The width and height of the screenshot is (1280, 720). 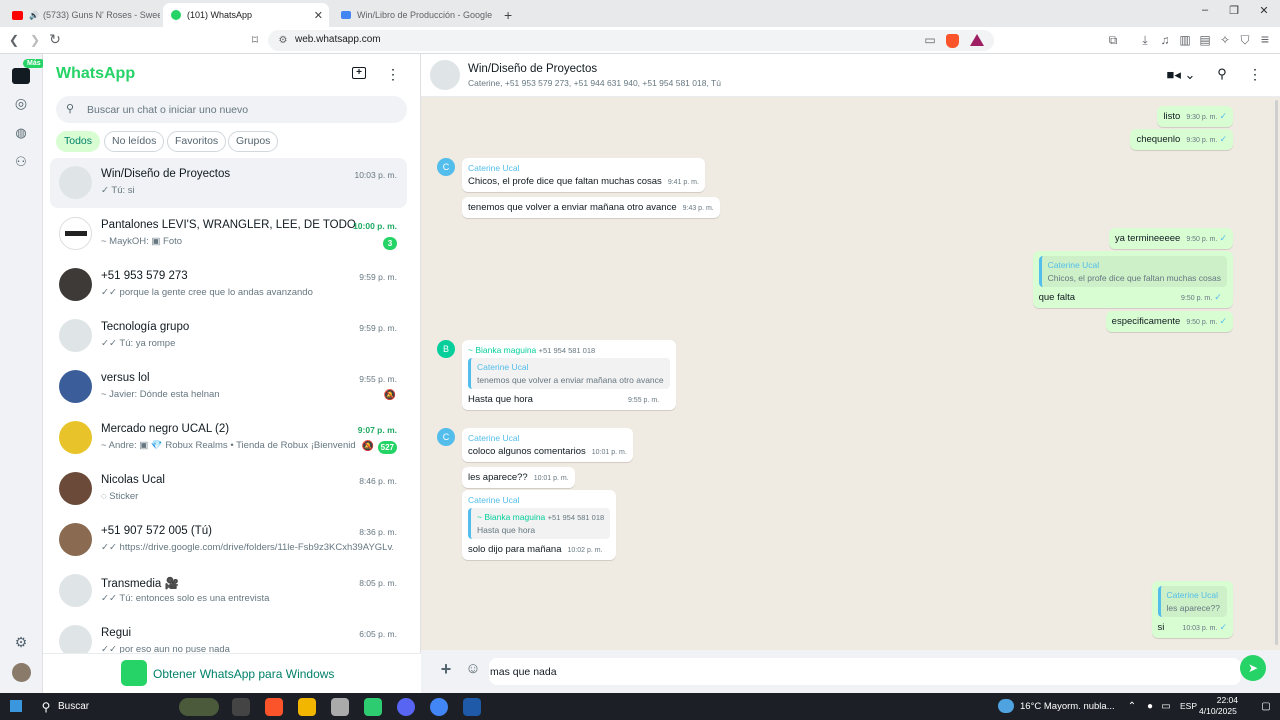 I want to click on chats-icon, so click(x=21, y=76).